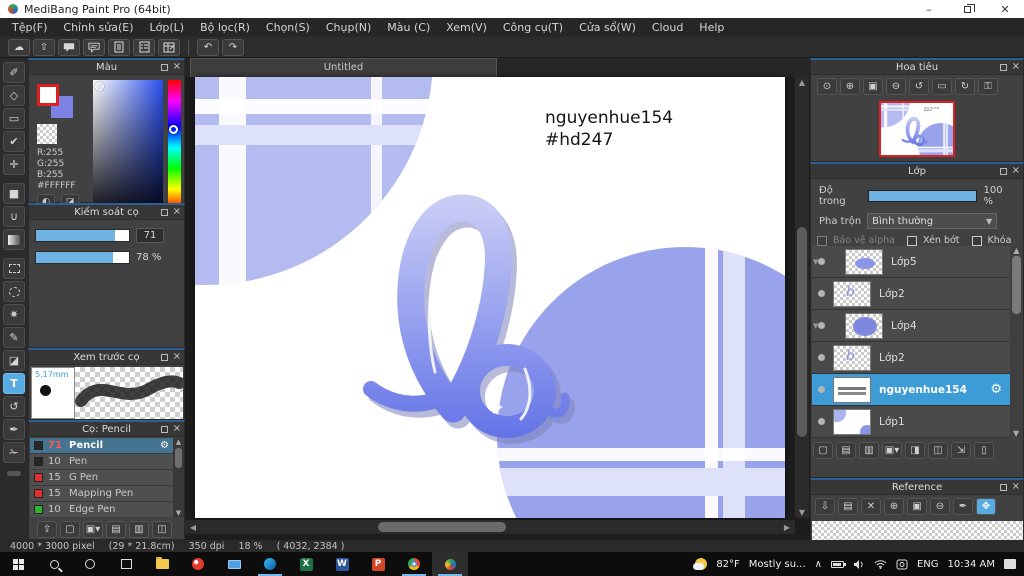 The height and width of the screenshot is (576, 1024). What do you see at coordinates (822, 240) in the screenshot?
I see `alpha-lock-checkbox` at bounding box center [822, 240].